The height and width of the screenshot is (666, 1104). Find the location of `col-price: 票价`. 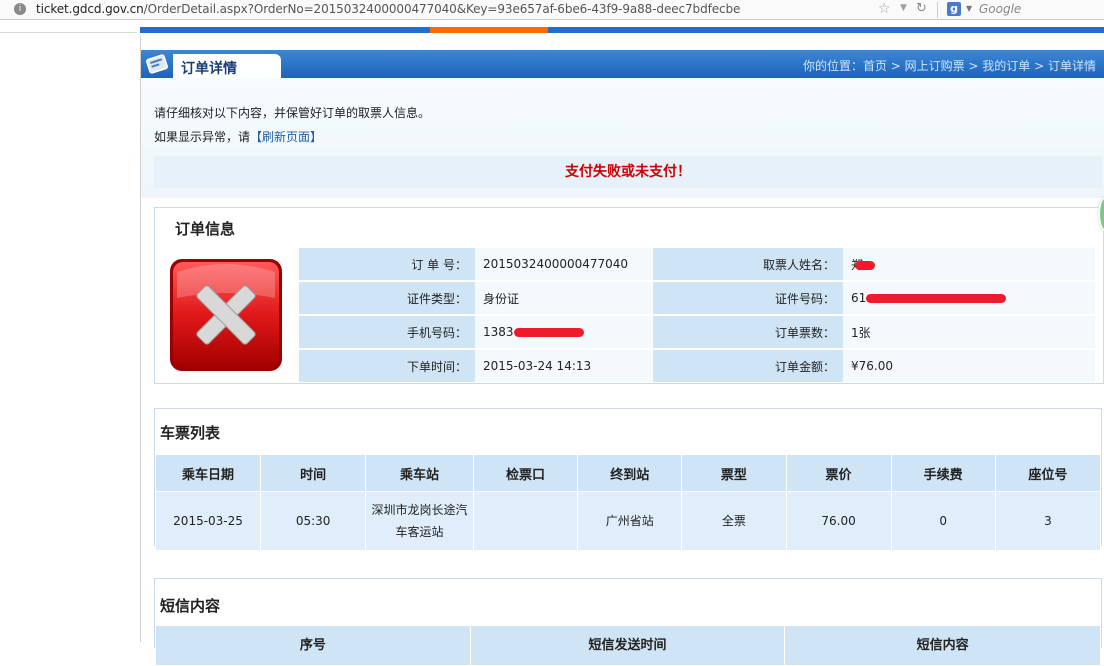

col-price: 票价 is located at coordinates (838, 473).